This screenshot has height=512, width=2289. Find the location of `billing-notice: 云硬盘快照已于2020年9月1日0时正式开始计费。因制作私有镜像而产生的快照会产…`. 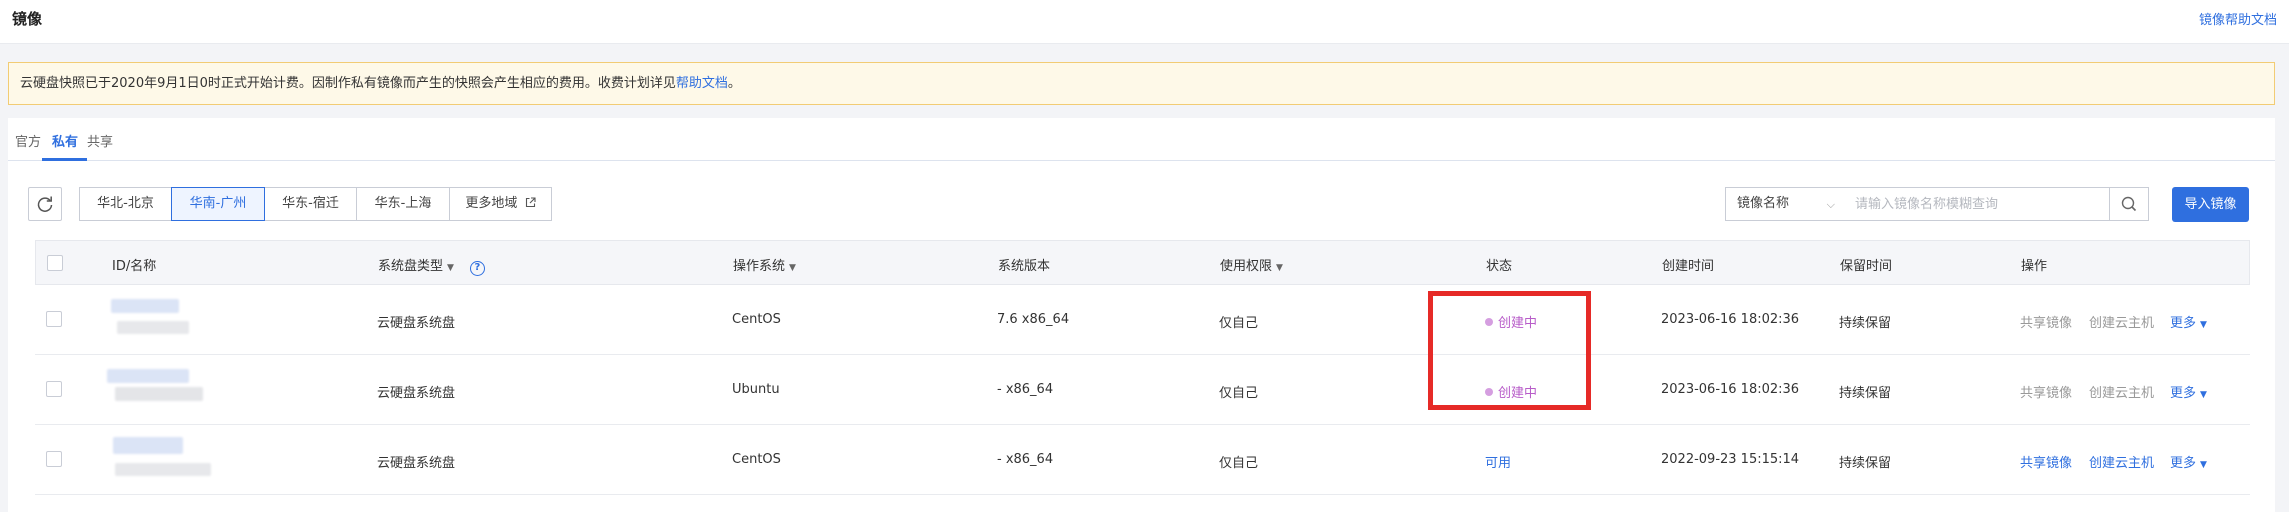

billing-notice: 云硬盘快照已于2020年9月1日0时正式开始计费。因制作私有镜像而产生的快照会产… is located at coordinates (1141, 83).